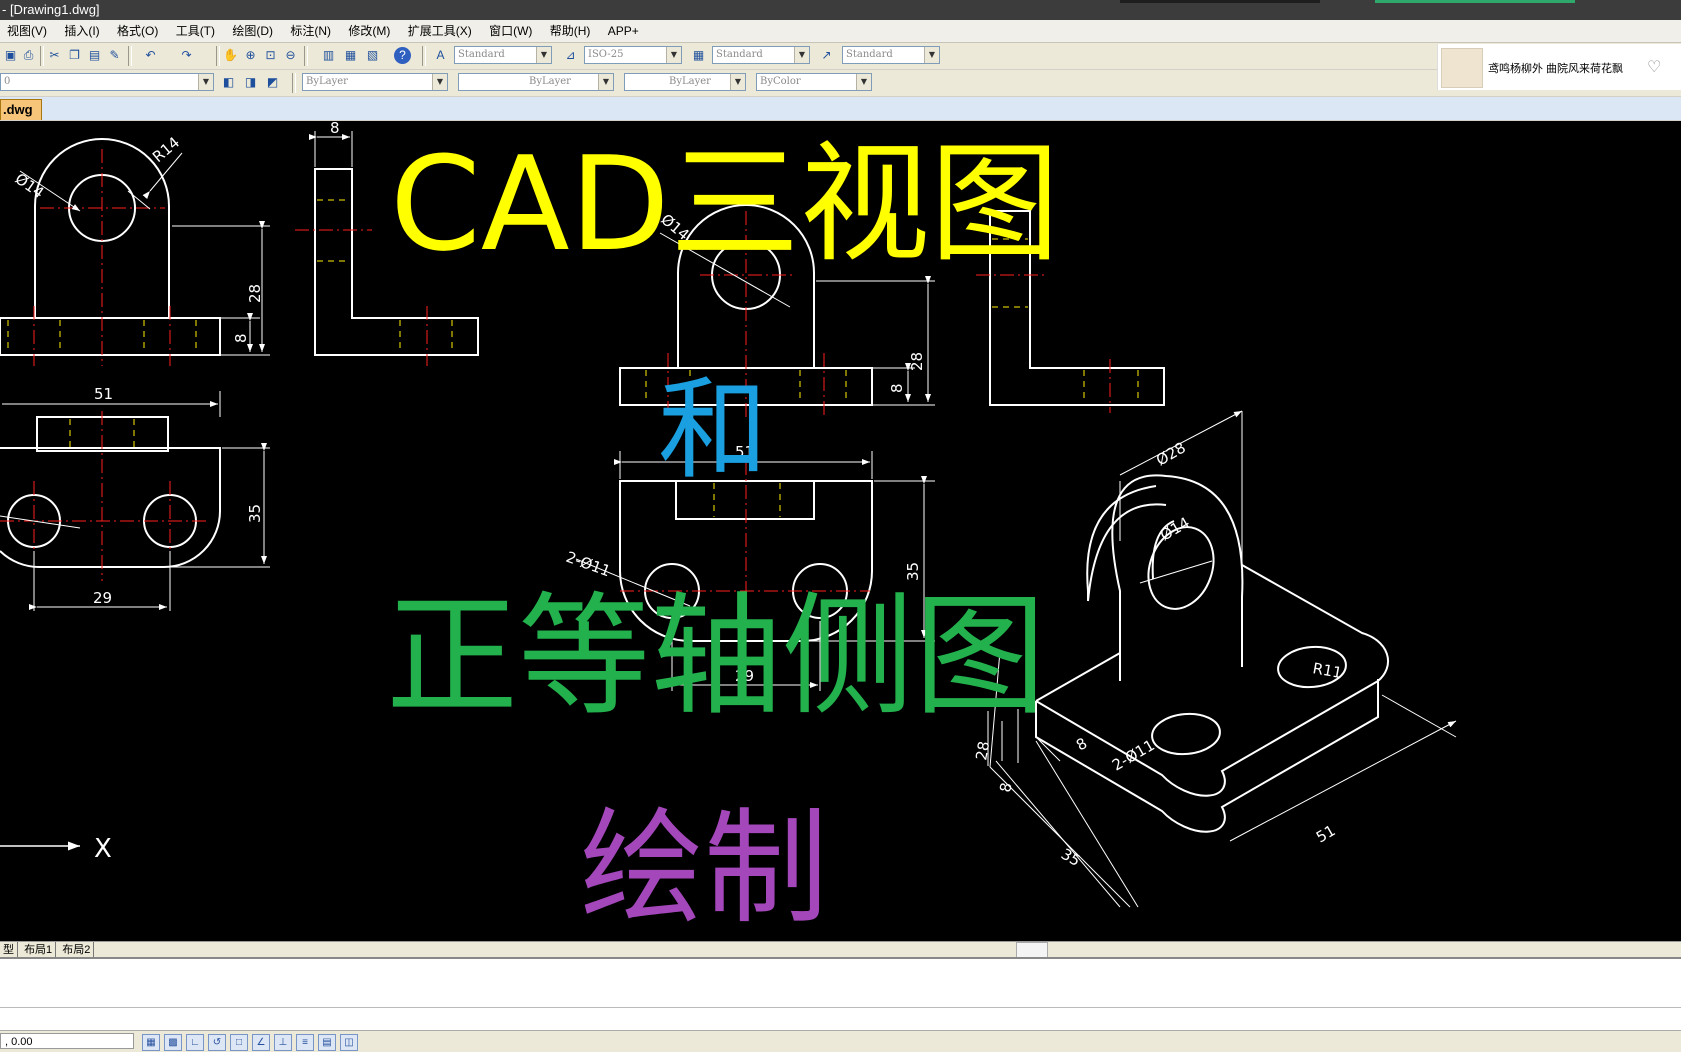  I want to click on menu-help: 帮助(H), so click(570, 31).